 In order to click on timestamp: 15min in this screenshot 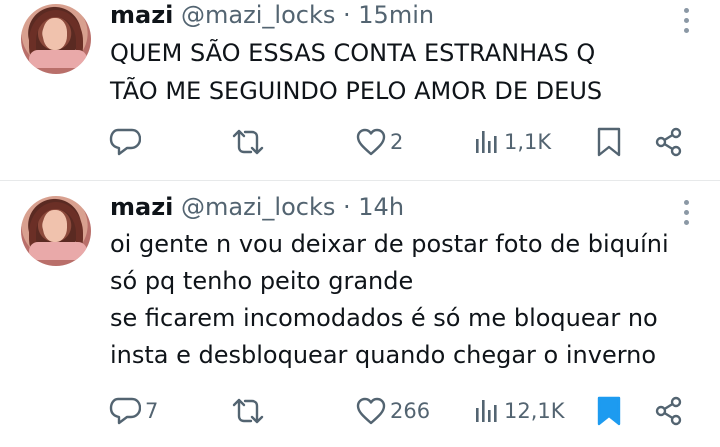, I will do `click(396, 15)`.